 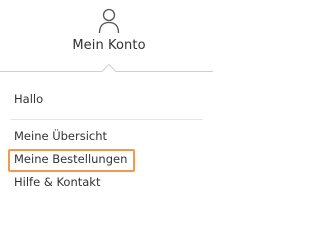 I want to click on account-title: Mein Konto, so click(x=109, y=45).